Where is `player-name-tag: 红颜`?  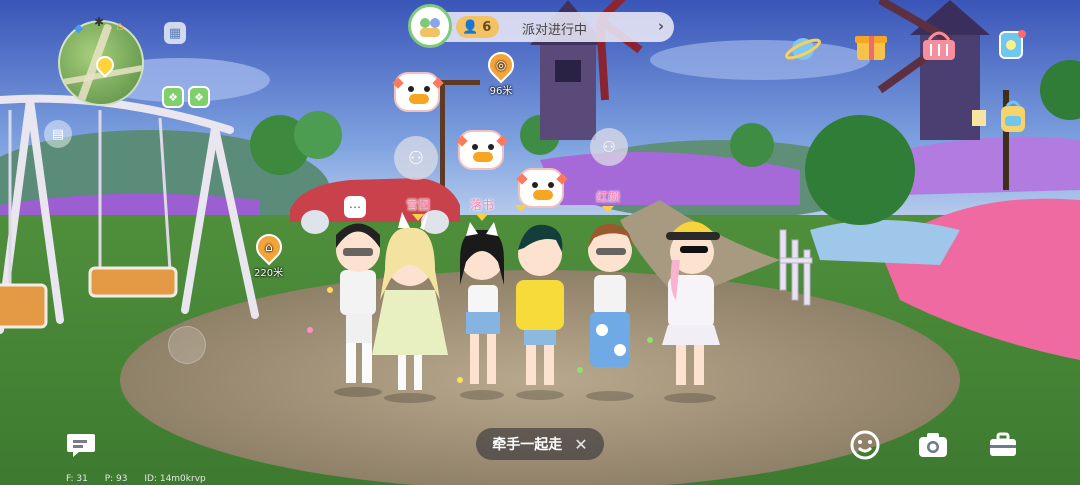 player-name-tag: 红颜 is located at coordinates (608, 200).